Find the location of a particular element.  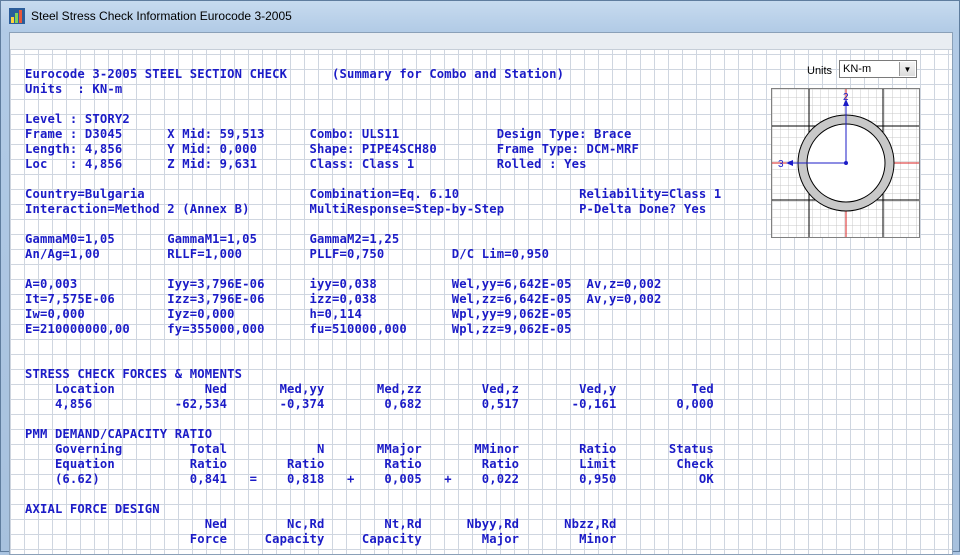

units-selected-value: KN-m is located at coordinates (857, 69).